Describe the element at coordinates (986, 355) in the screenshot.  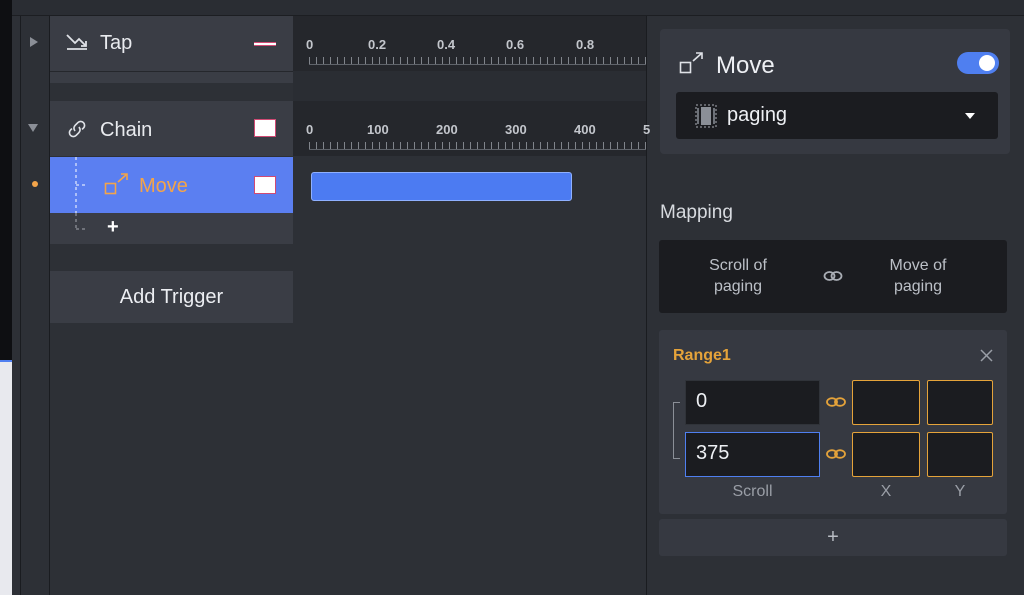
I see `close-icon` at that location.